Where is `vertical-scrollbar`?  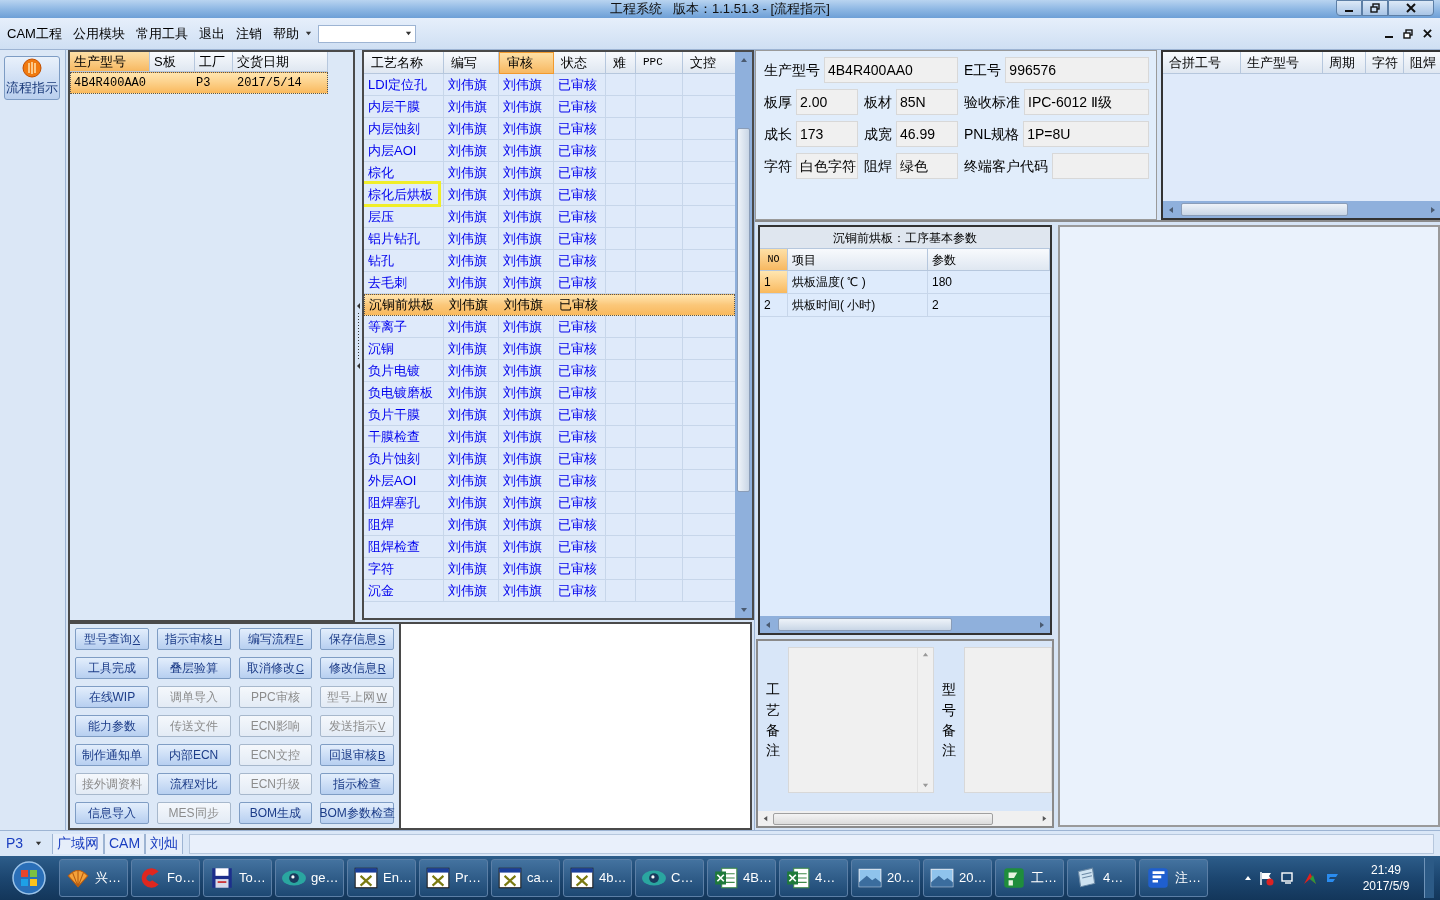
vertical-scrollbar is located at coordinates (743, 335).